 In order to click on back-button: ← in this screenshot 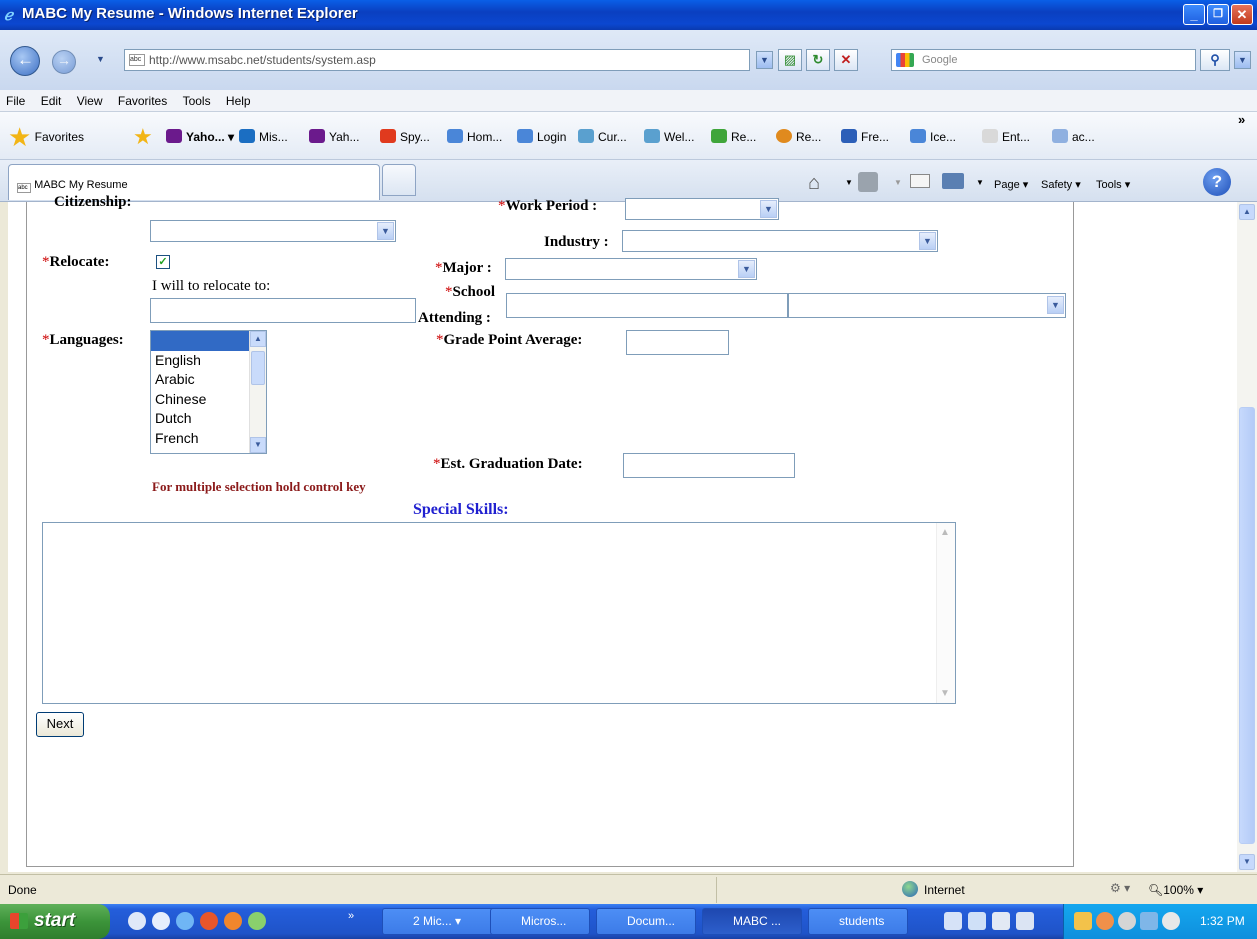, I will do `click(25, 61)`.